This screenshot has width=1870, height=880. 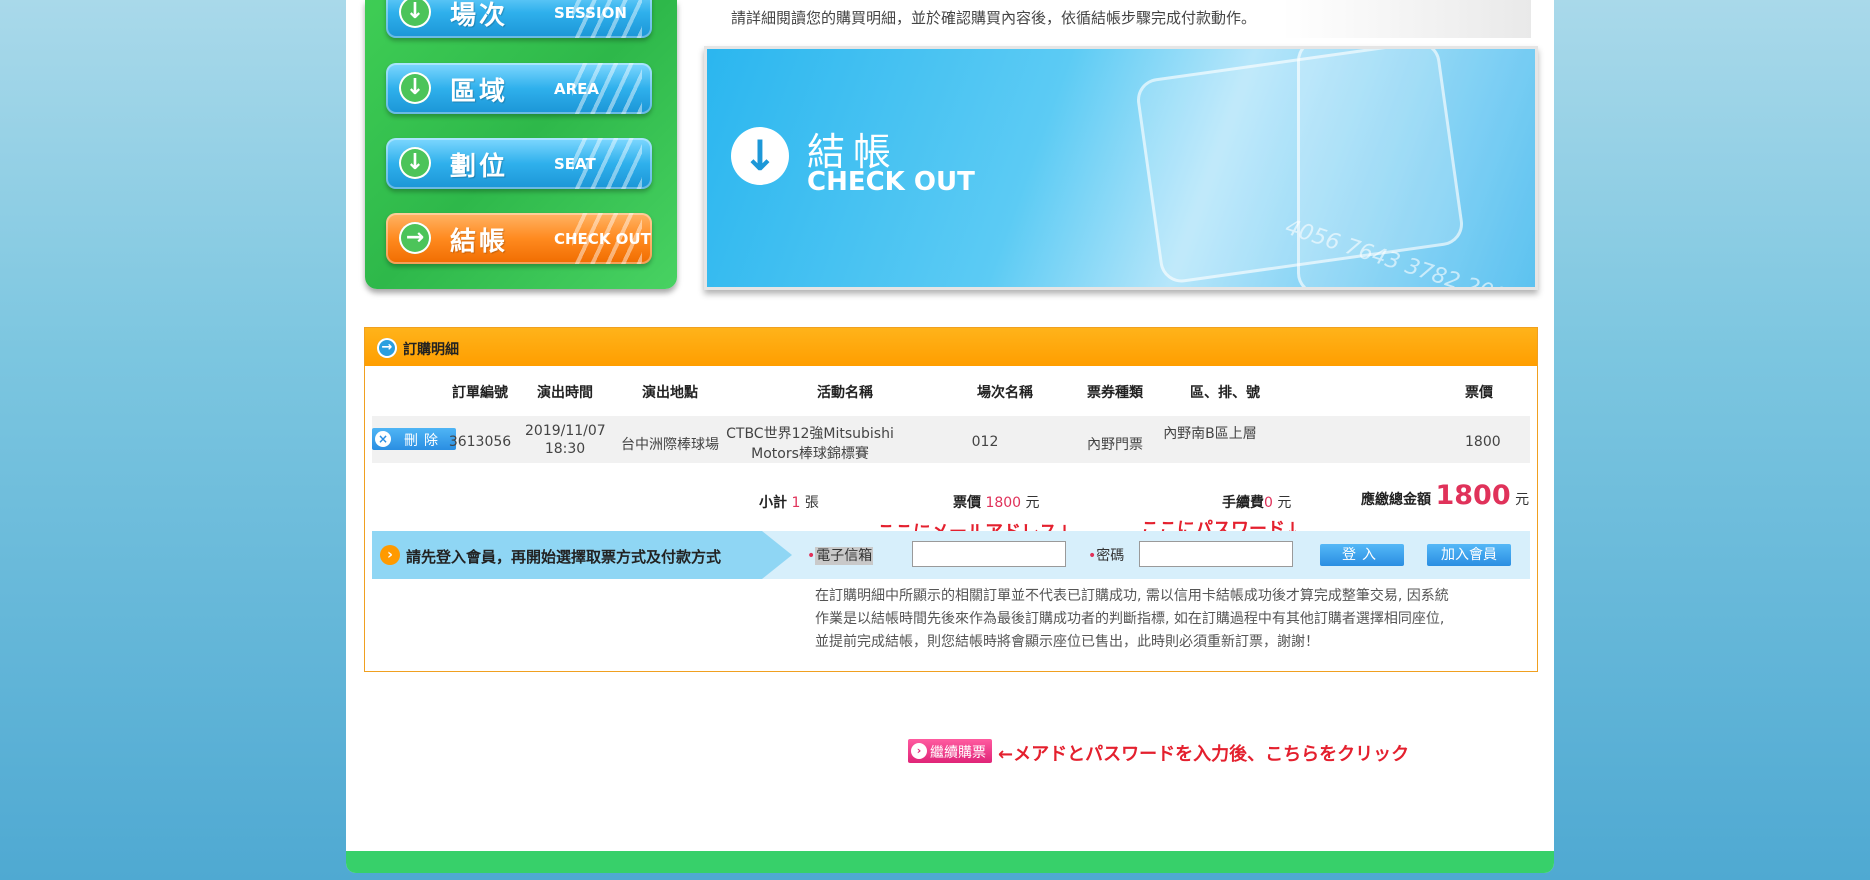 I want to click on fee-summary: 手續費0 元, so click(x=1256, y=502).